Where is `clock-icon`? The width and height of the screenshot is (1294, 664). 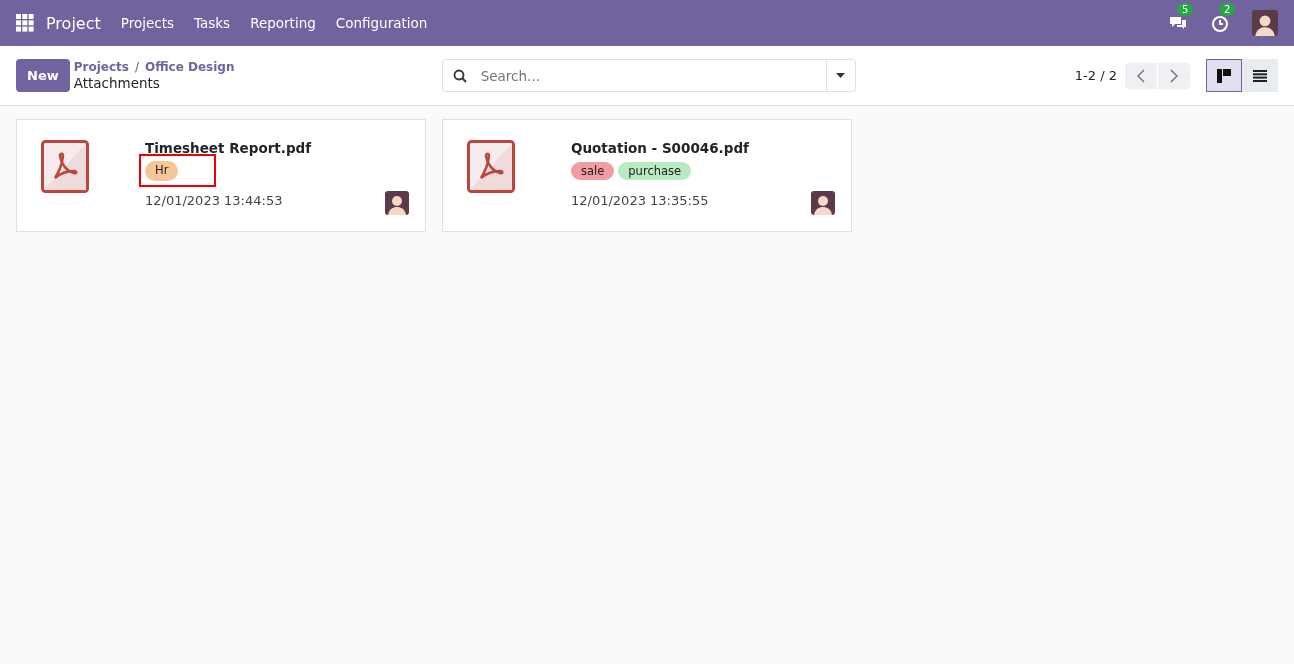 clock-icon is located at coordinates (1220, 23).